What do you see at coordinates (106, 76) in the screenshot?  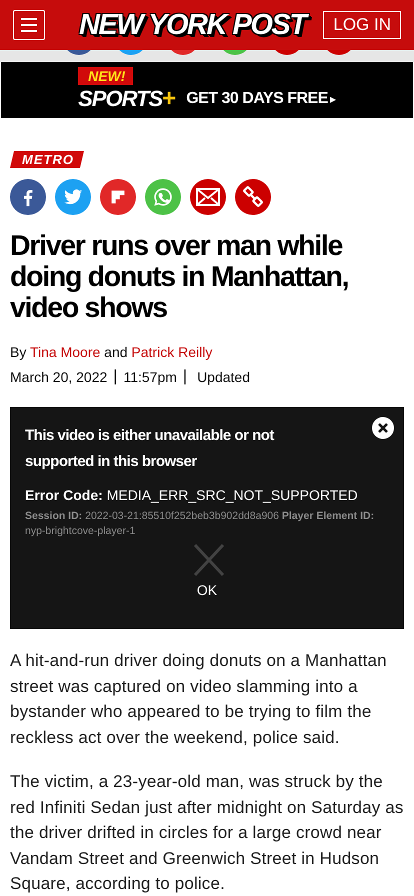 I see `new-badge: NEW!` at bounding box center [106, 76].